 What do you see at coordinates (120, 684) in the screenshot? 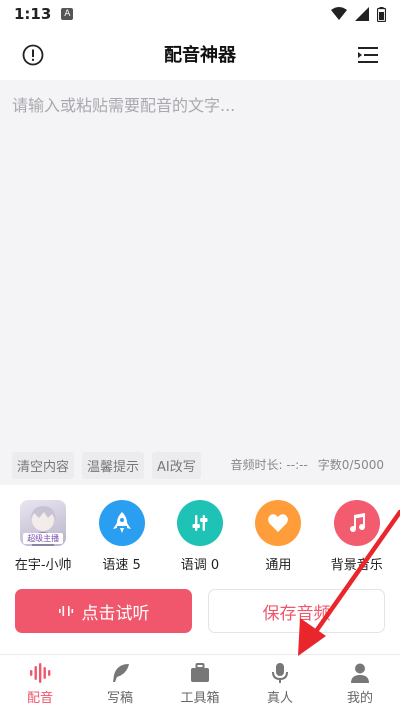
I see `tab-writing: 写稿` at bounding box center [120, 684].